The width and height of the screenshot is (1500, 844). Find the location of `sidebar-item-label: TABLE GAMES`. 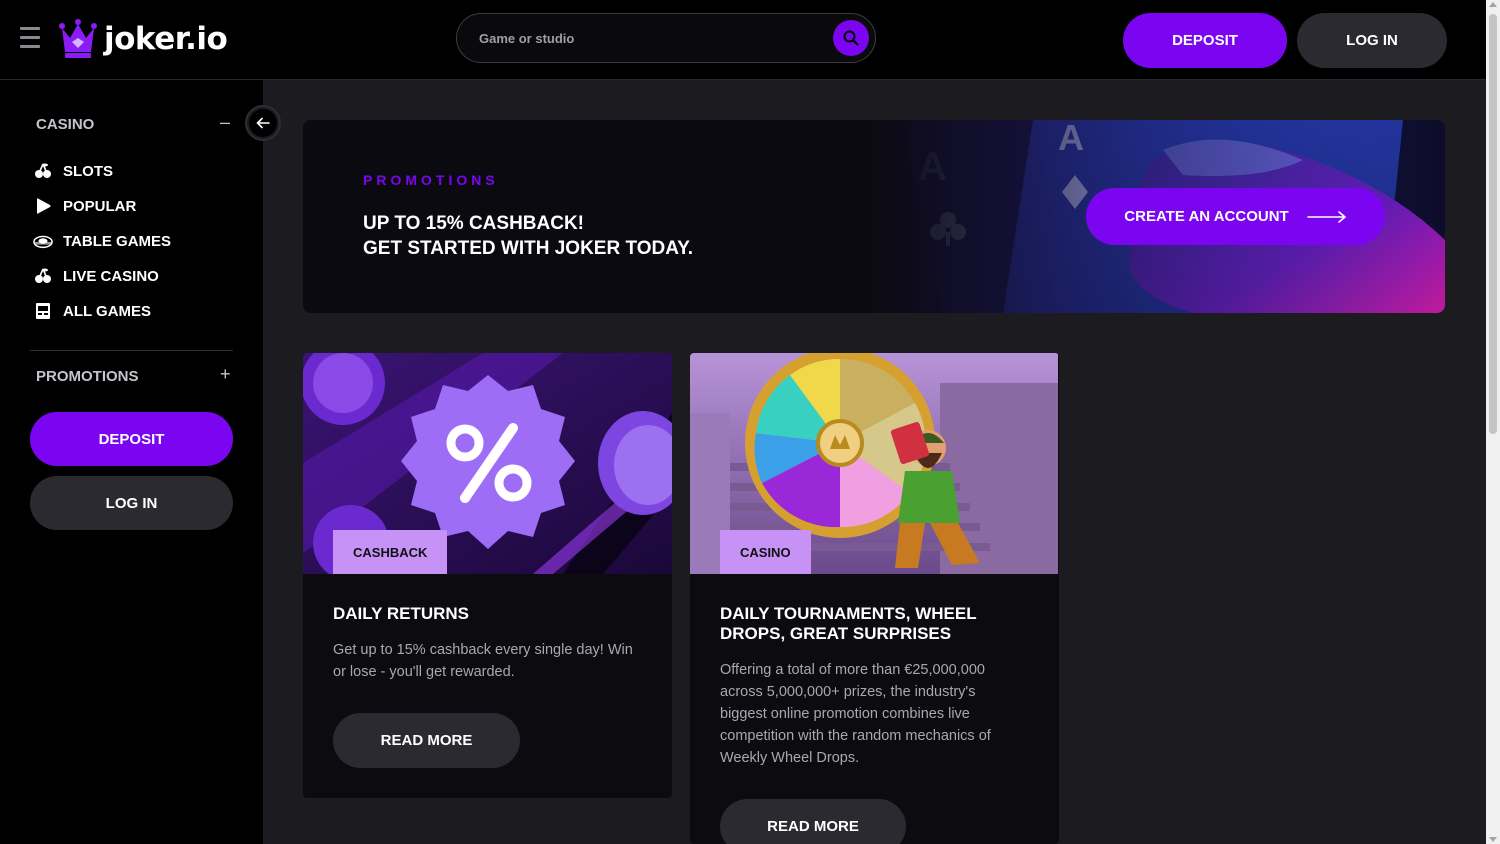

sidebar-item-label: TABLE GAMES is located at coordinates (117, 241).